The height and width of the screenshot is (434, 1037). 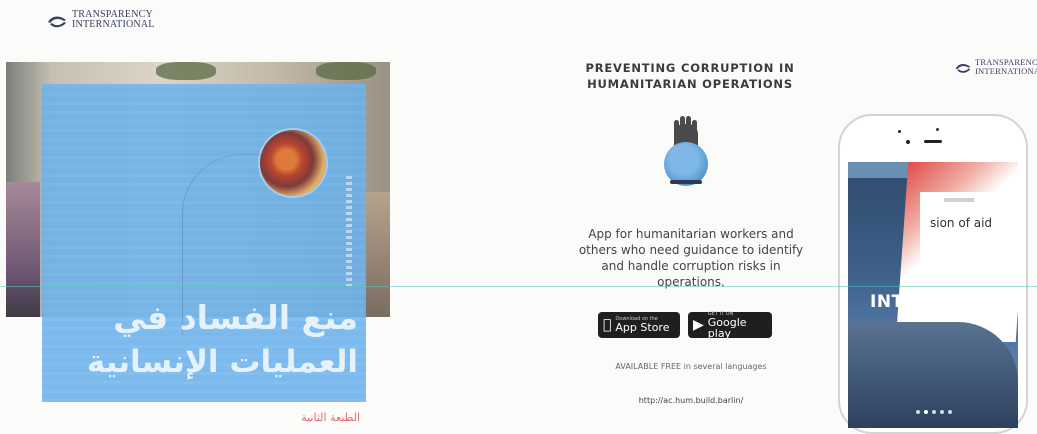 I want to click on transparency-international-logo-small: TRANSPARENCY INTERNATIONAL, so click(x=995, y=68).